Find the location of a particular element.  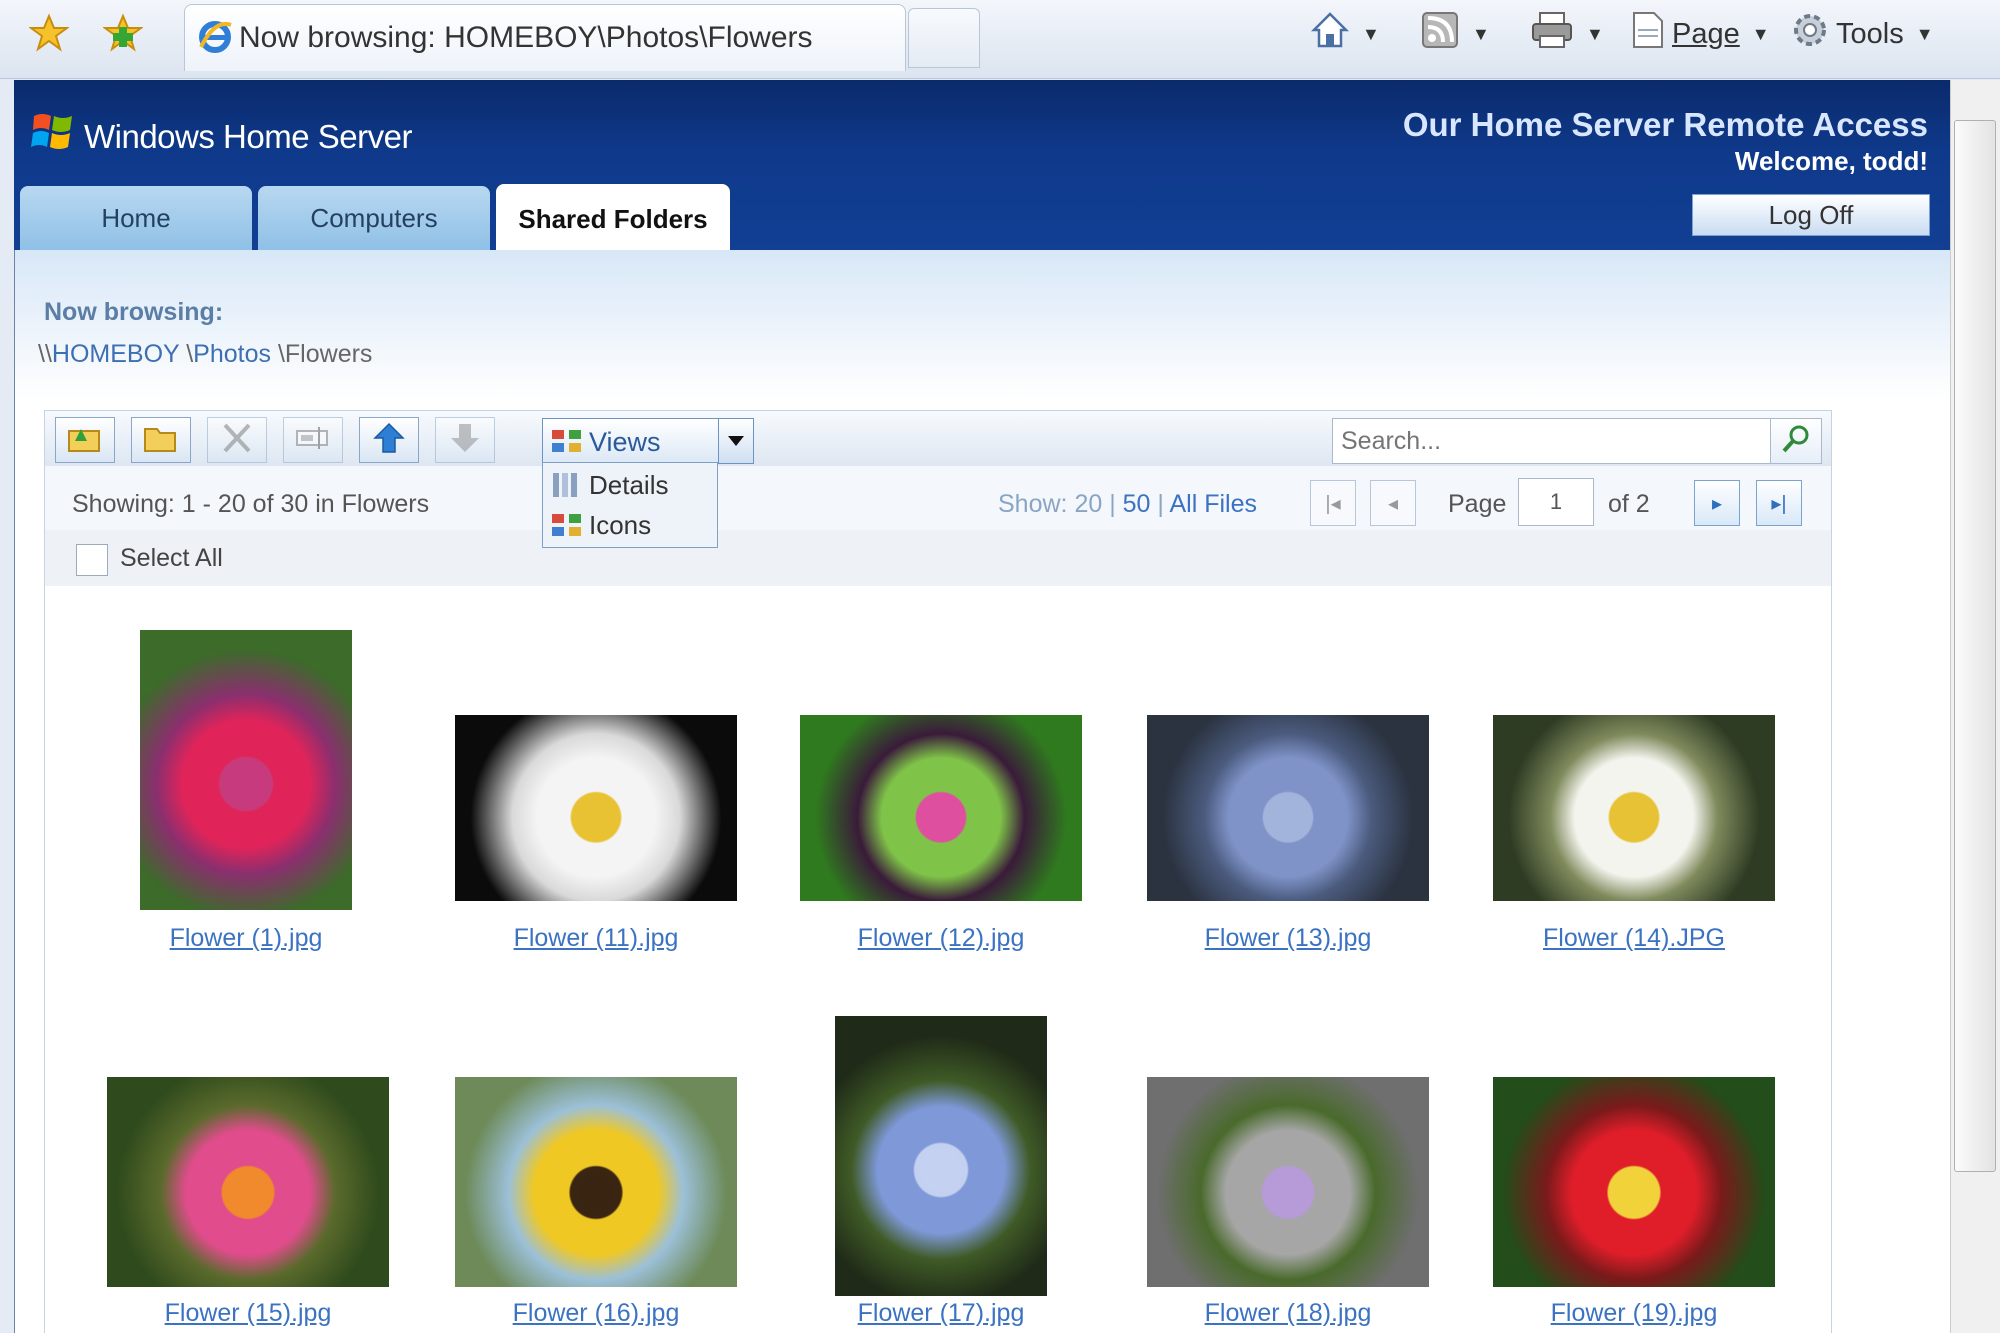

scrollbar-thumb is located at coordinates (1975, 646).